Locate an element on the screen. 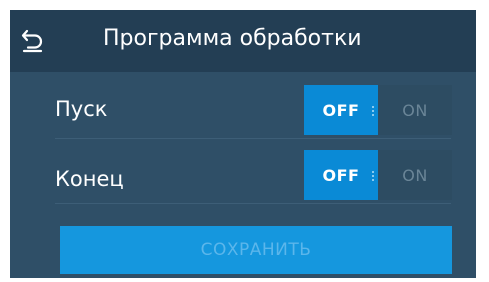 Image resolution: width=489 pixels, height=282 pixels. back-button is located at coordinates (34, 41).